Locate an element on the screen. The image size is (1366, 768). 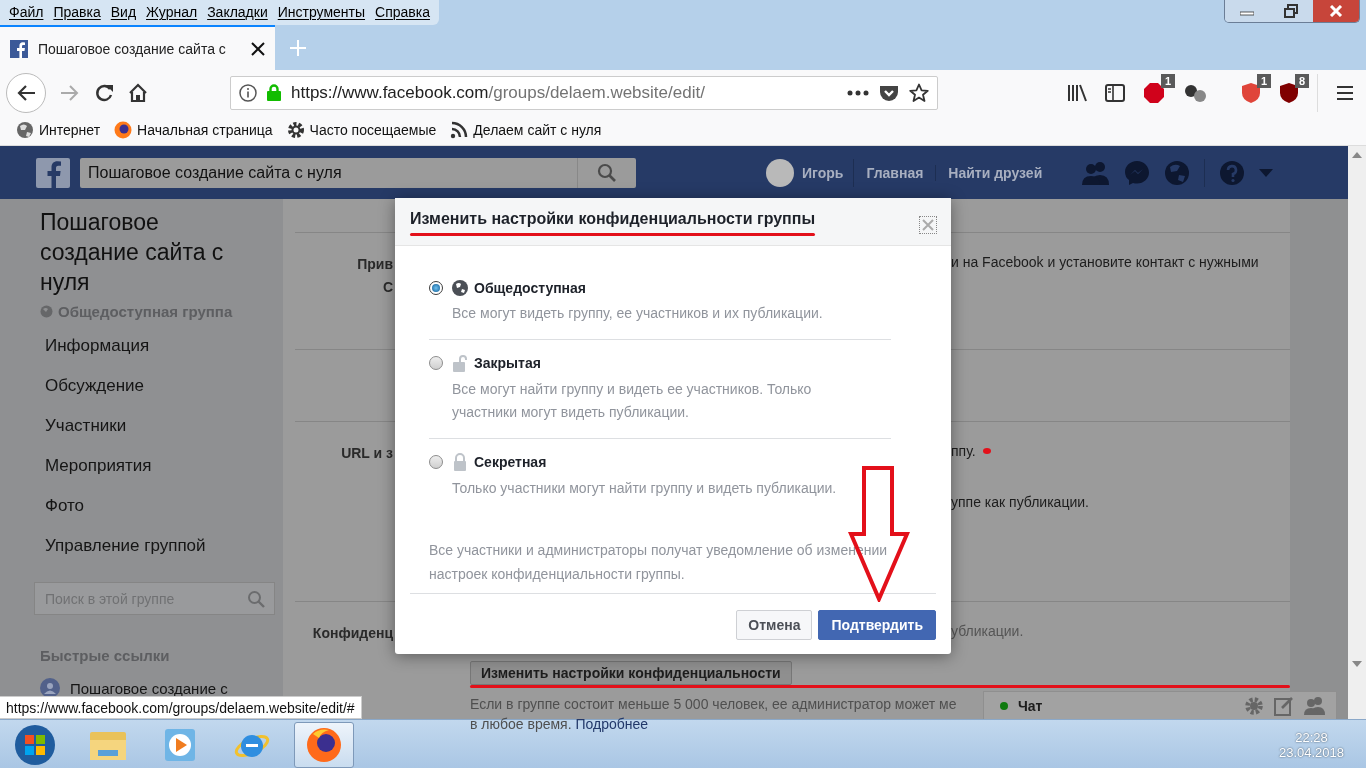
menu-item: Правка is located at coordinates (77, 12).